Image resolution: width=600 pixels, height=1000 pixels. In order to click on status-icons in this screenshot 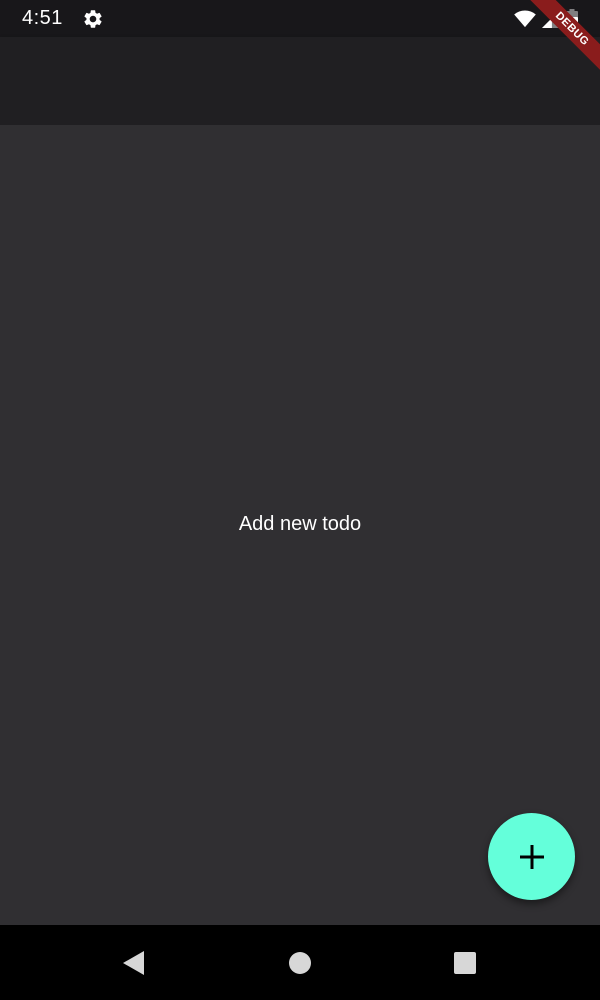, I will do `click(546, 19)`.